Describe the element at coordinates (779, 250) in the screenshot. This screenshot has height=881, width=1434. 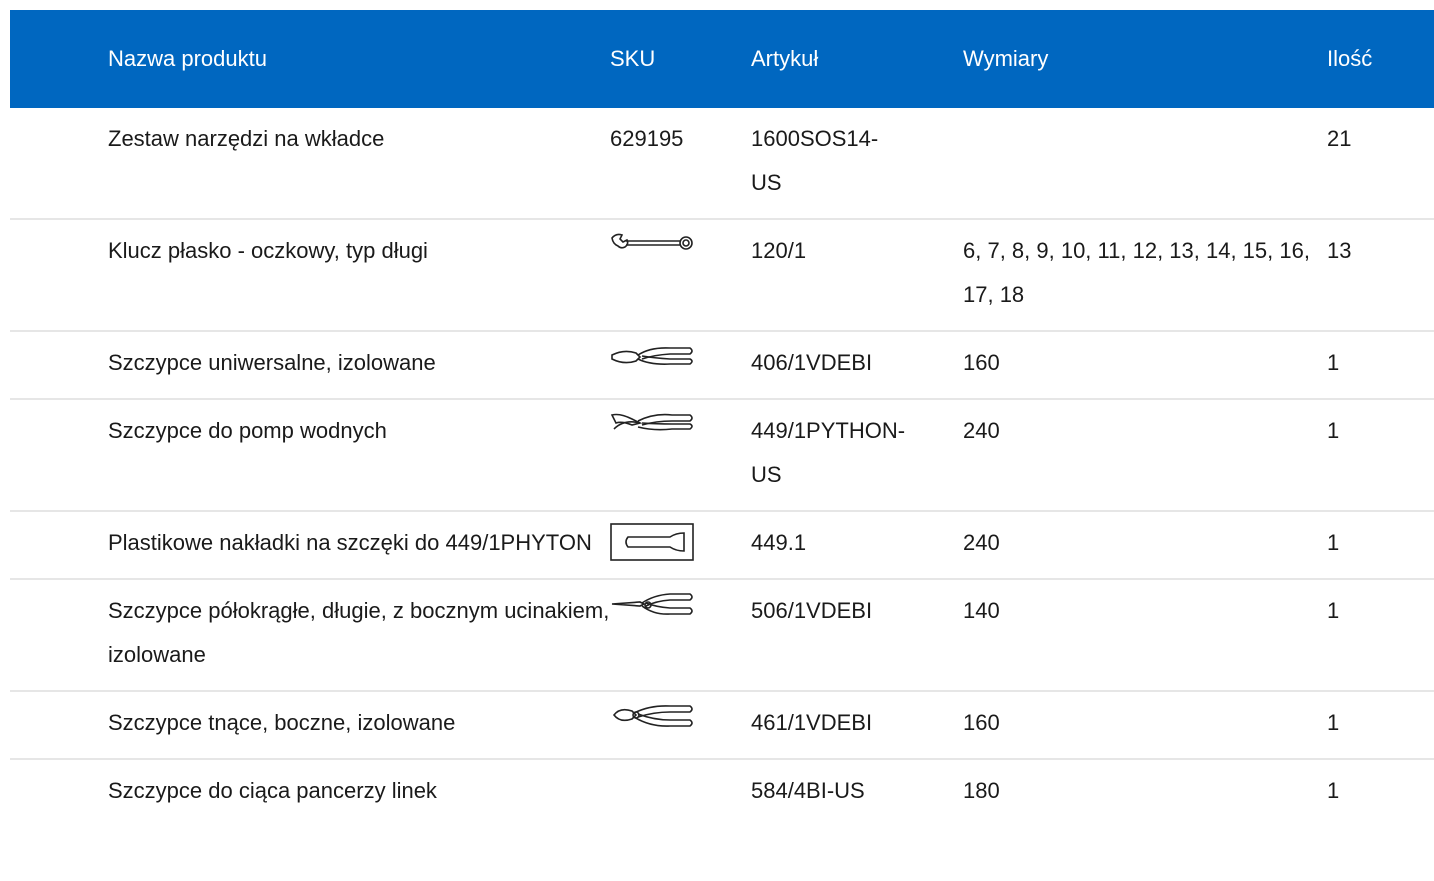
I see `product-article: 120/1` at that location.